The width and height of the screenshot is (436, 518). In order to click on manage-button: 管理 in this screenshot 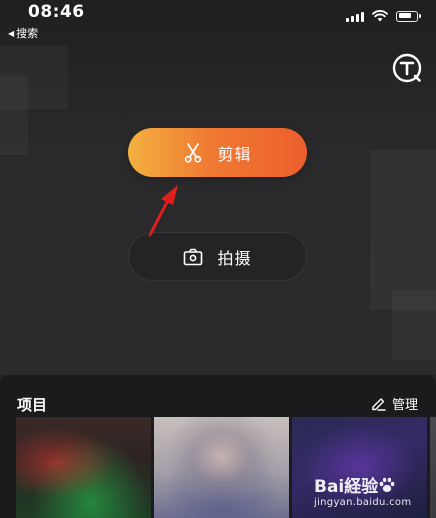, I will do `click(394, 403)`.